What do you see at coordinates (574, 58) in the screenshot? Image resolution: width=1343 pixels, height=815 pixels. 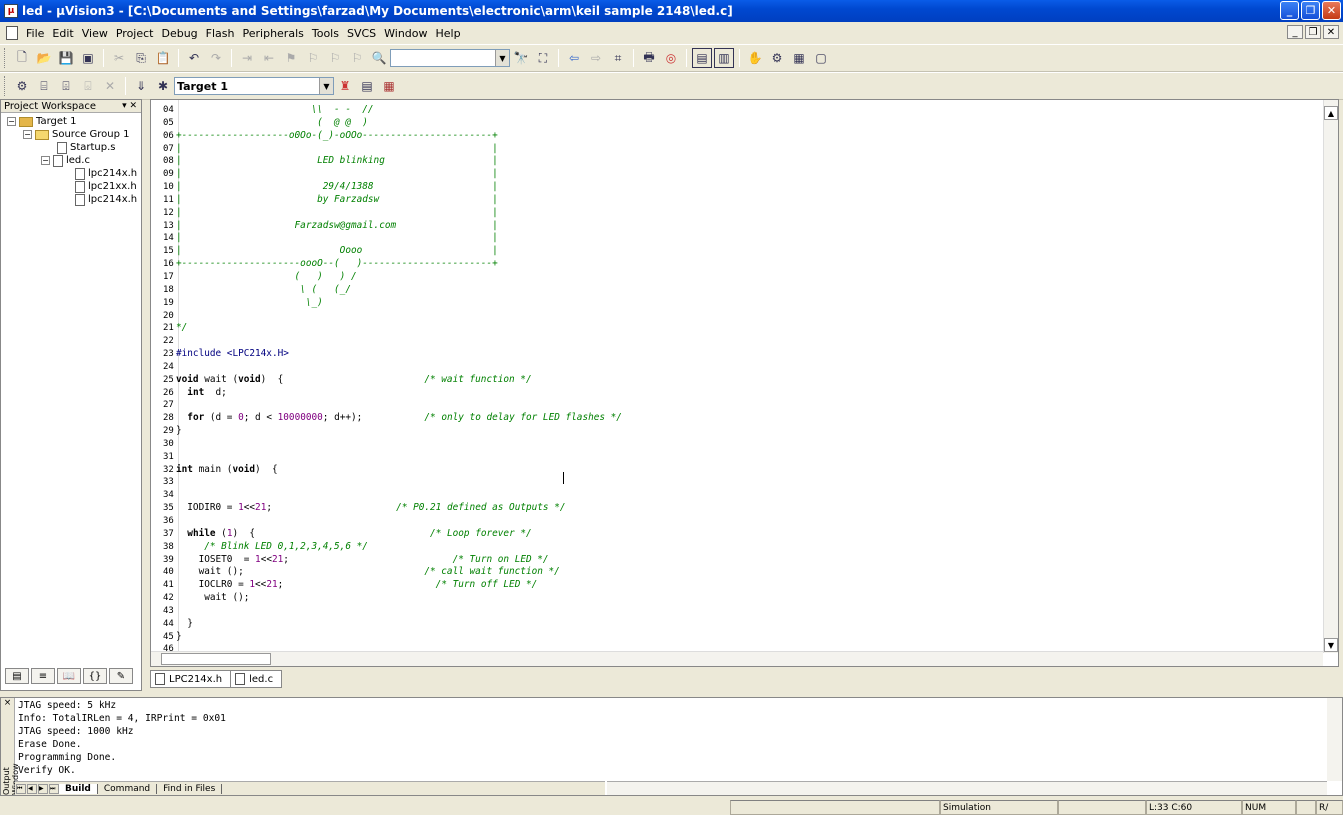 I see `back-icon: ⇦` at bounding box center [574, 58].